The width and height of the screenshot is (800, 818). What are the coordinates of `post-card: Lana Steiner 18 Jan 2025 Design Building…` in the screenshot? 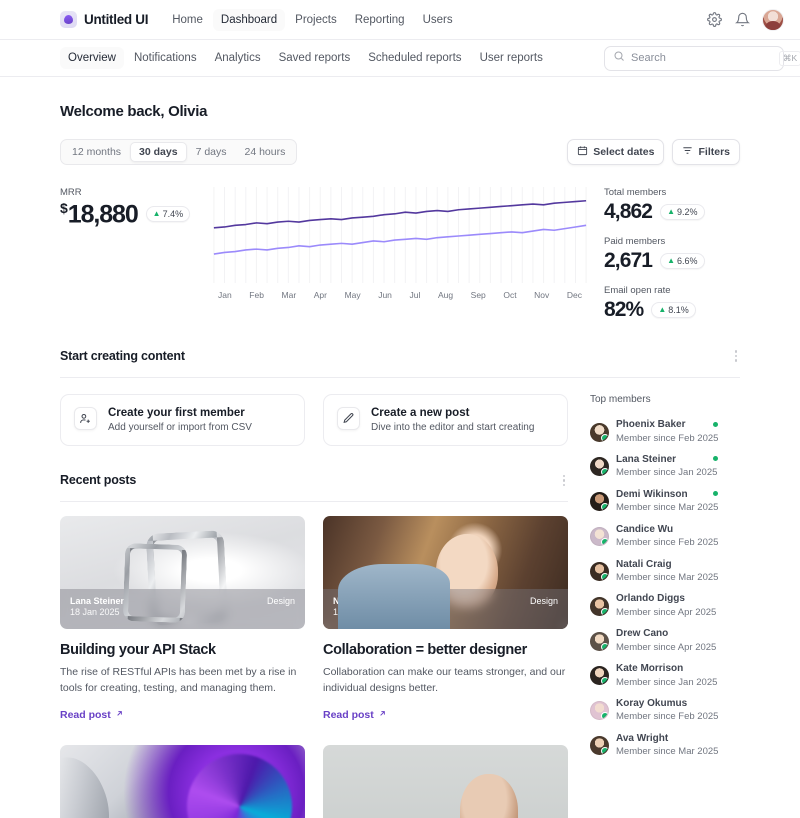 It's located at (182, 619).